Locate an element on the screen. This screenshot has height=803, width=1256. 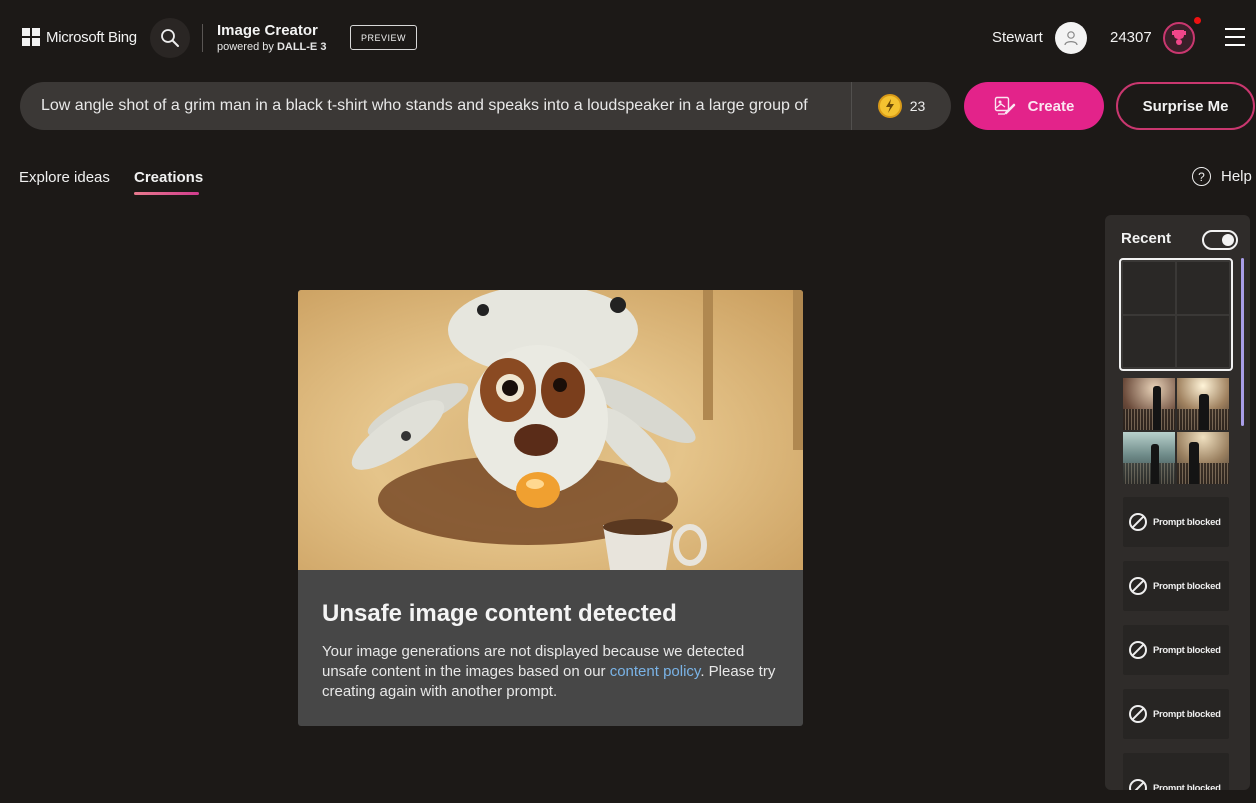
app-title-block: Image Creator powered by DALL-E 3 is located at coordinates (271, 37).